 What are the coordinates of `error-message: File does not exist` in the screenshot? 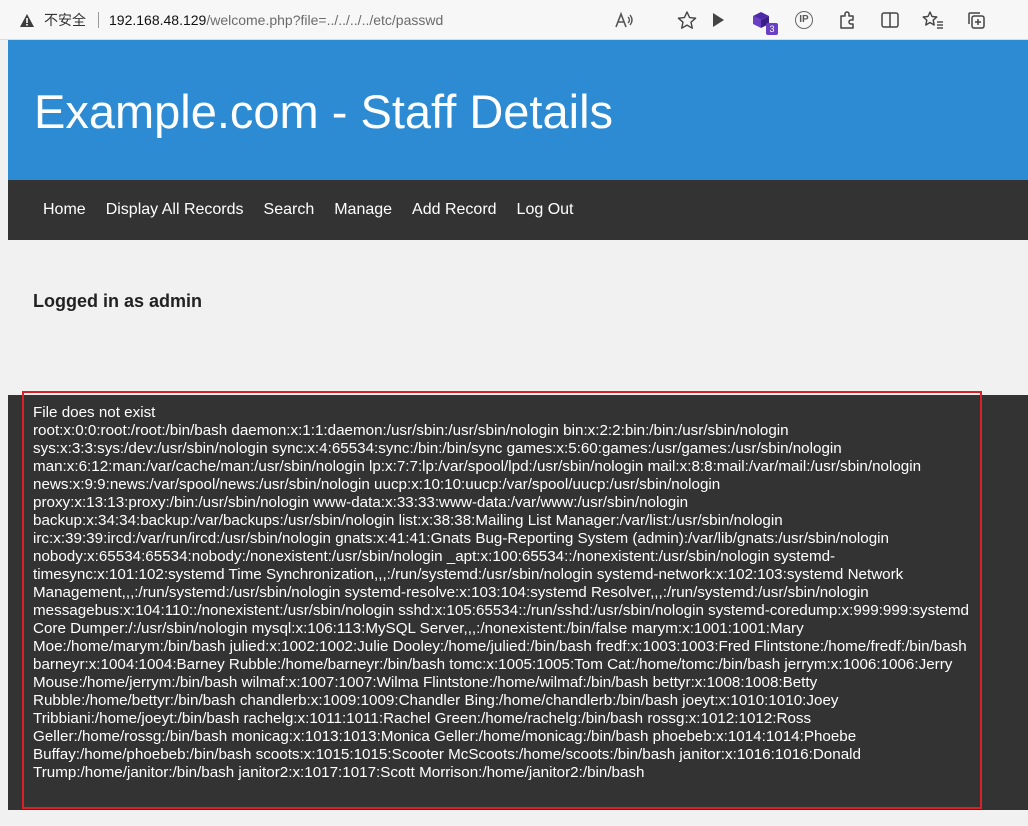 It's located at (94, 412).